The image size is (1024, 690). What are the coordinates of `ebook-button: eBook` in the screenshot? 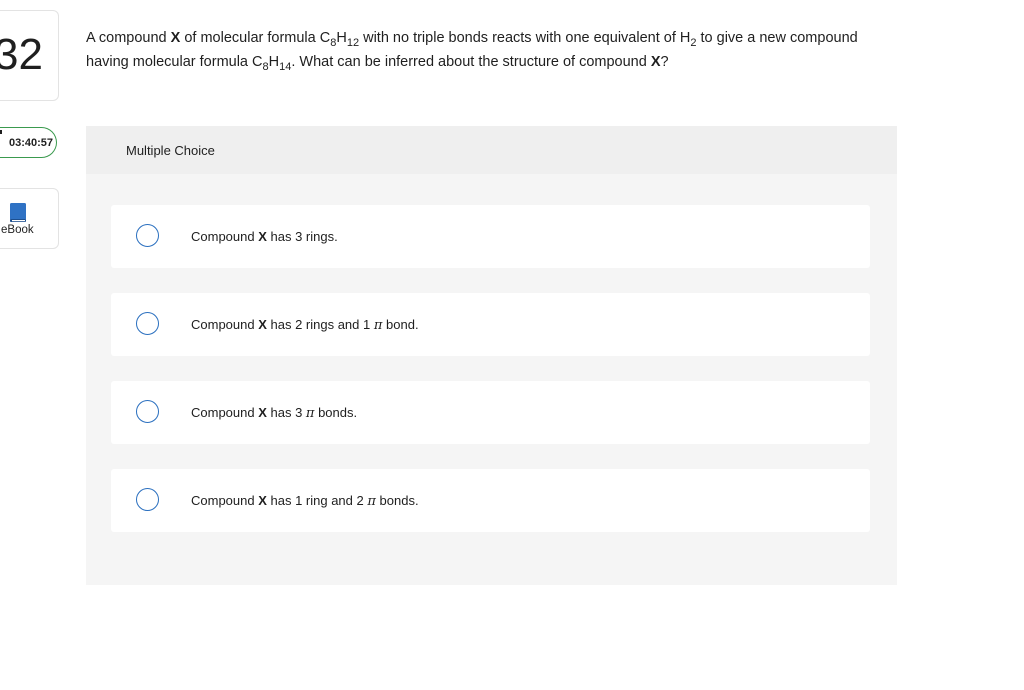 It's located at (29, 218).